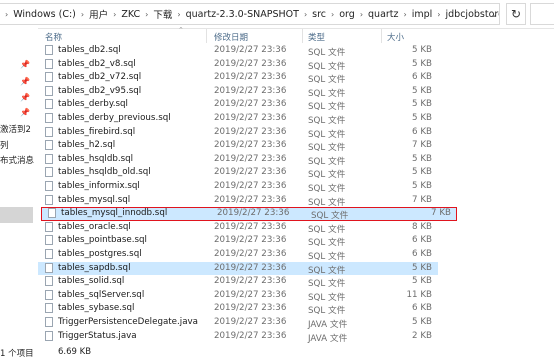 This screenshot has width=554, height=362. What do you see at coordinates (97, 335) in the screenshot?
I see `file-name: TriggerStatus.java` at bounding box center [97, 335].